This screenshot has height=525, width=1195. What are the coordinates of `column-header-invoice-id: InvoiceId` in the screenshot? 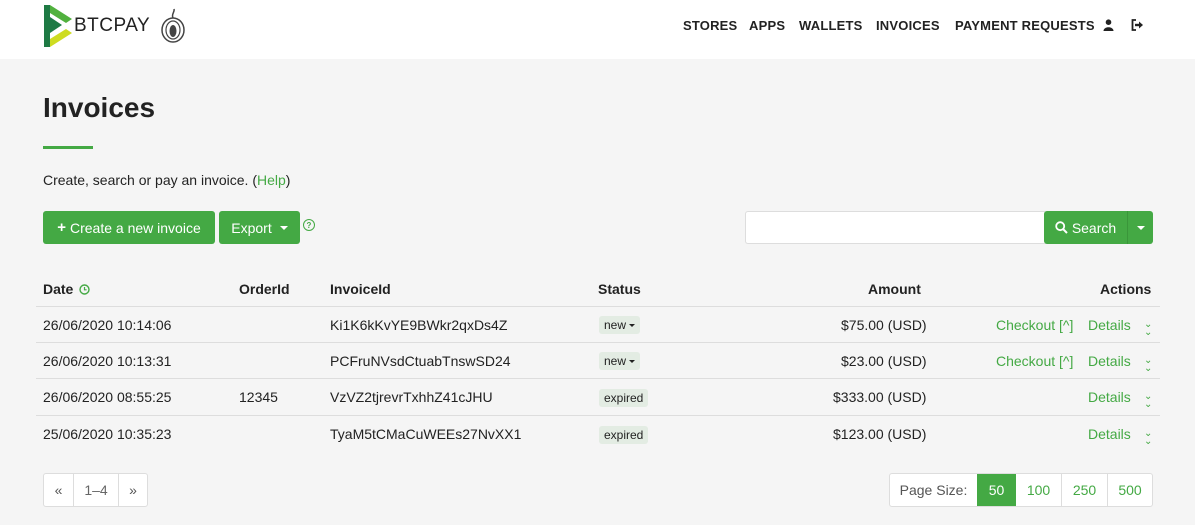 It's located at (360, 289).